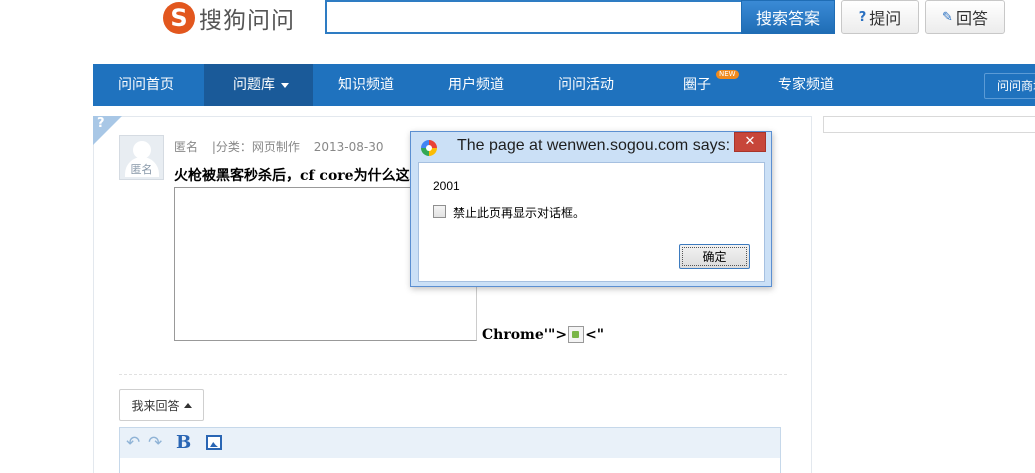 Image resolution: width=1035 pixels, height=473 pixels. I want to click on broken-injected-content: Chrome'"> <", so click(543, 334).